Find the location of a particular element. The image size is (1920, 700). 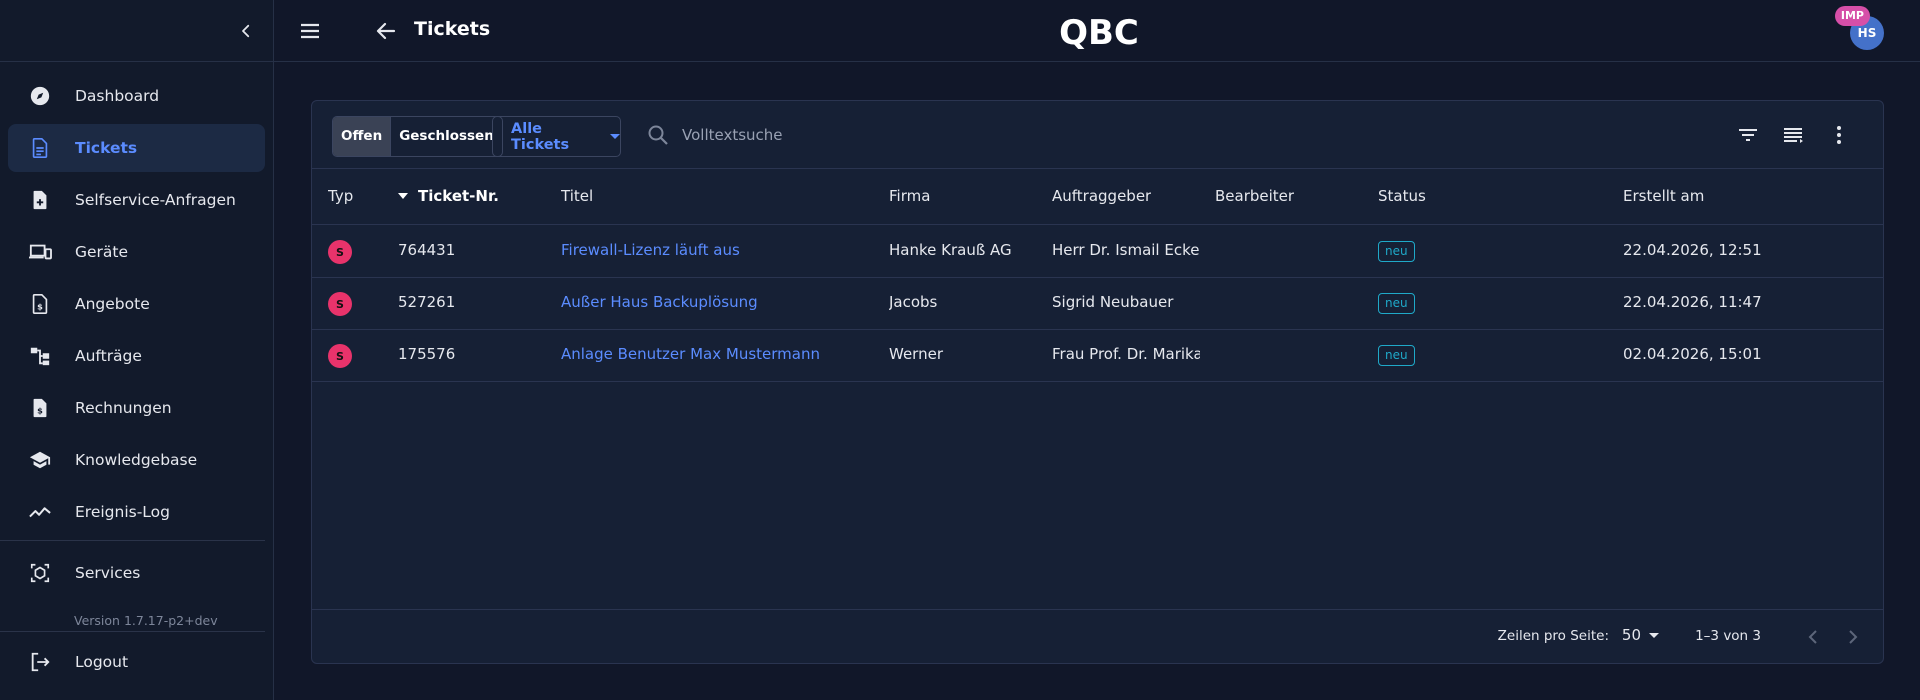

sidebar-item-knowledgebase: Knowledgebase is located at coordinates (136, 460).